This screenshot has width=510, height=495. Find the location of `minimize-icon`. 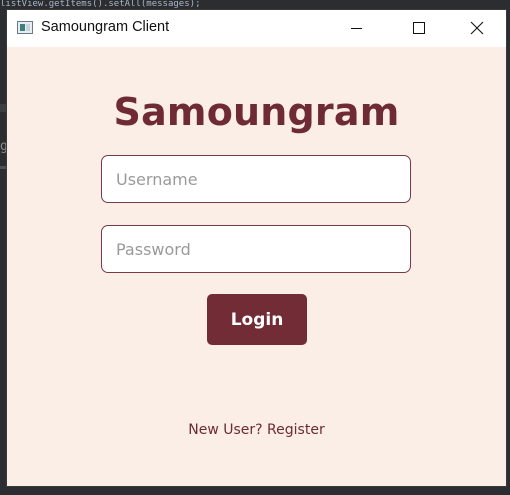

minimize-icon is located at coordinates (356, 28).